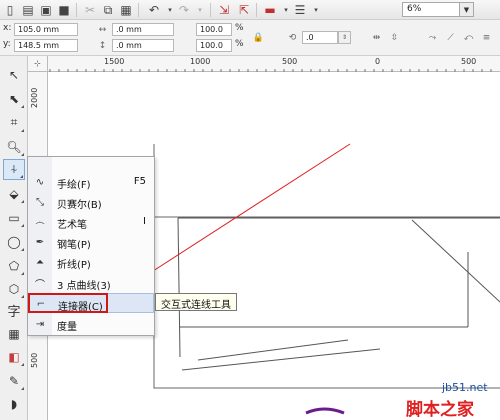 The height and width of the screenshot is (420, 500). Describe the element at coordinates (344, 37) in the screenshot. I see `rotation-spinner-icon: ⇕` at that location.